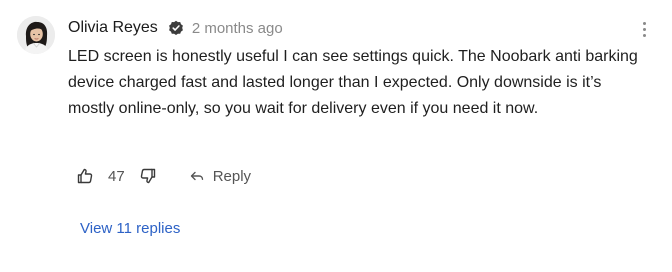 The width and height of the screenshot is (672, 272). I want to click on more-options-button, so click(644, 29).